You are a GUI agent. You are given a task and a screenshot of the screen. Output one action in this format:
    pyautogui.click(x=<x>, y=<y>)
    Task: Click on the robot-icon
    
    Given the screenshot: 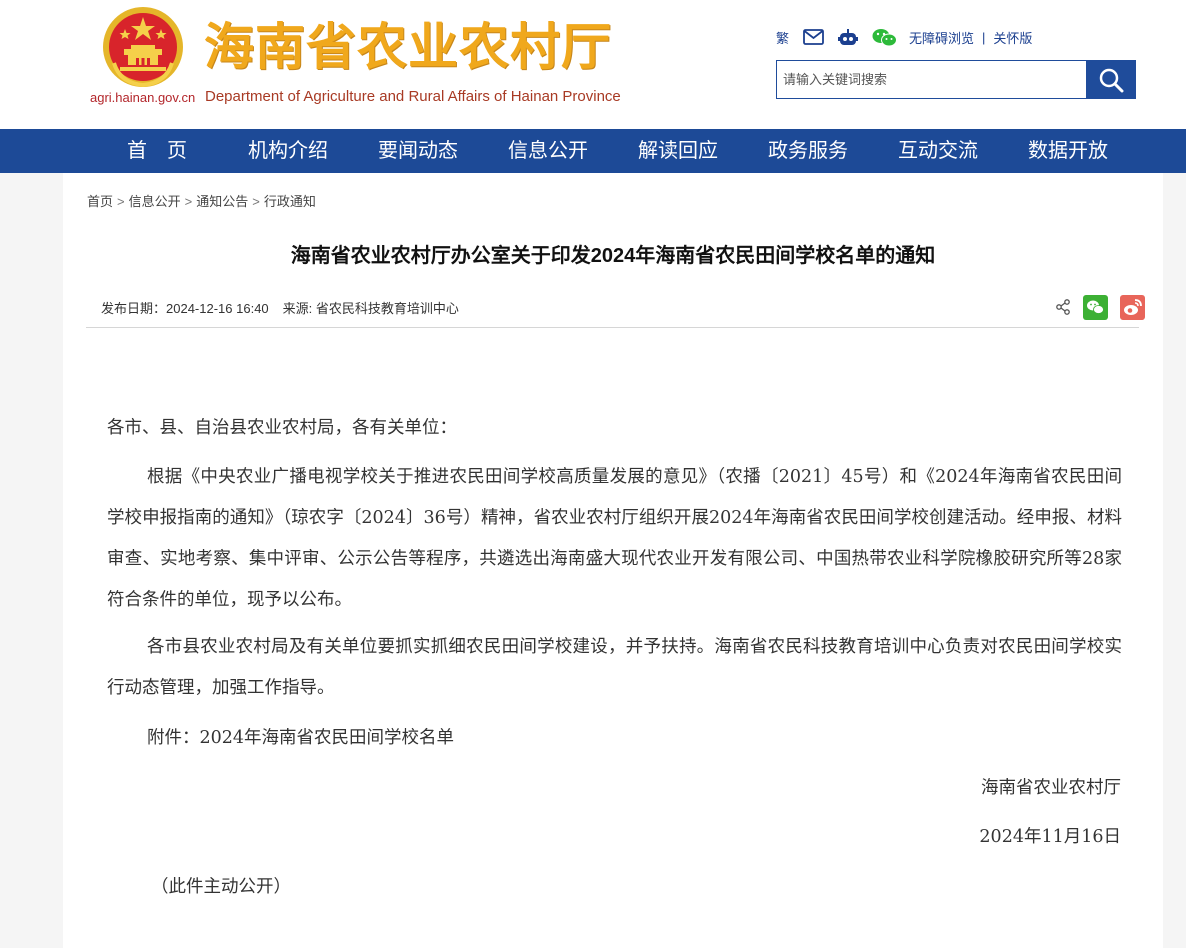 What is the action you would take?
    pyautogui.click(x=848, y=37)
    